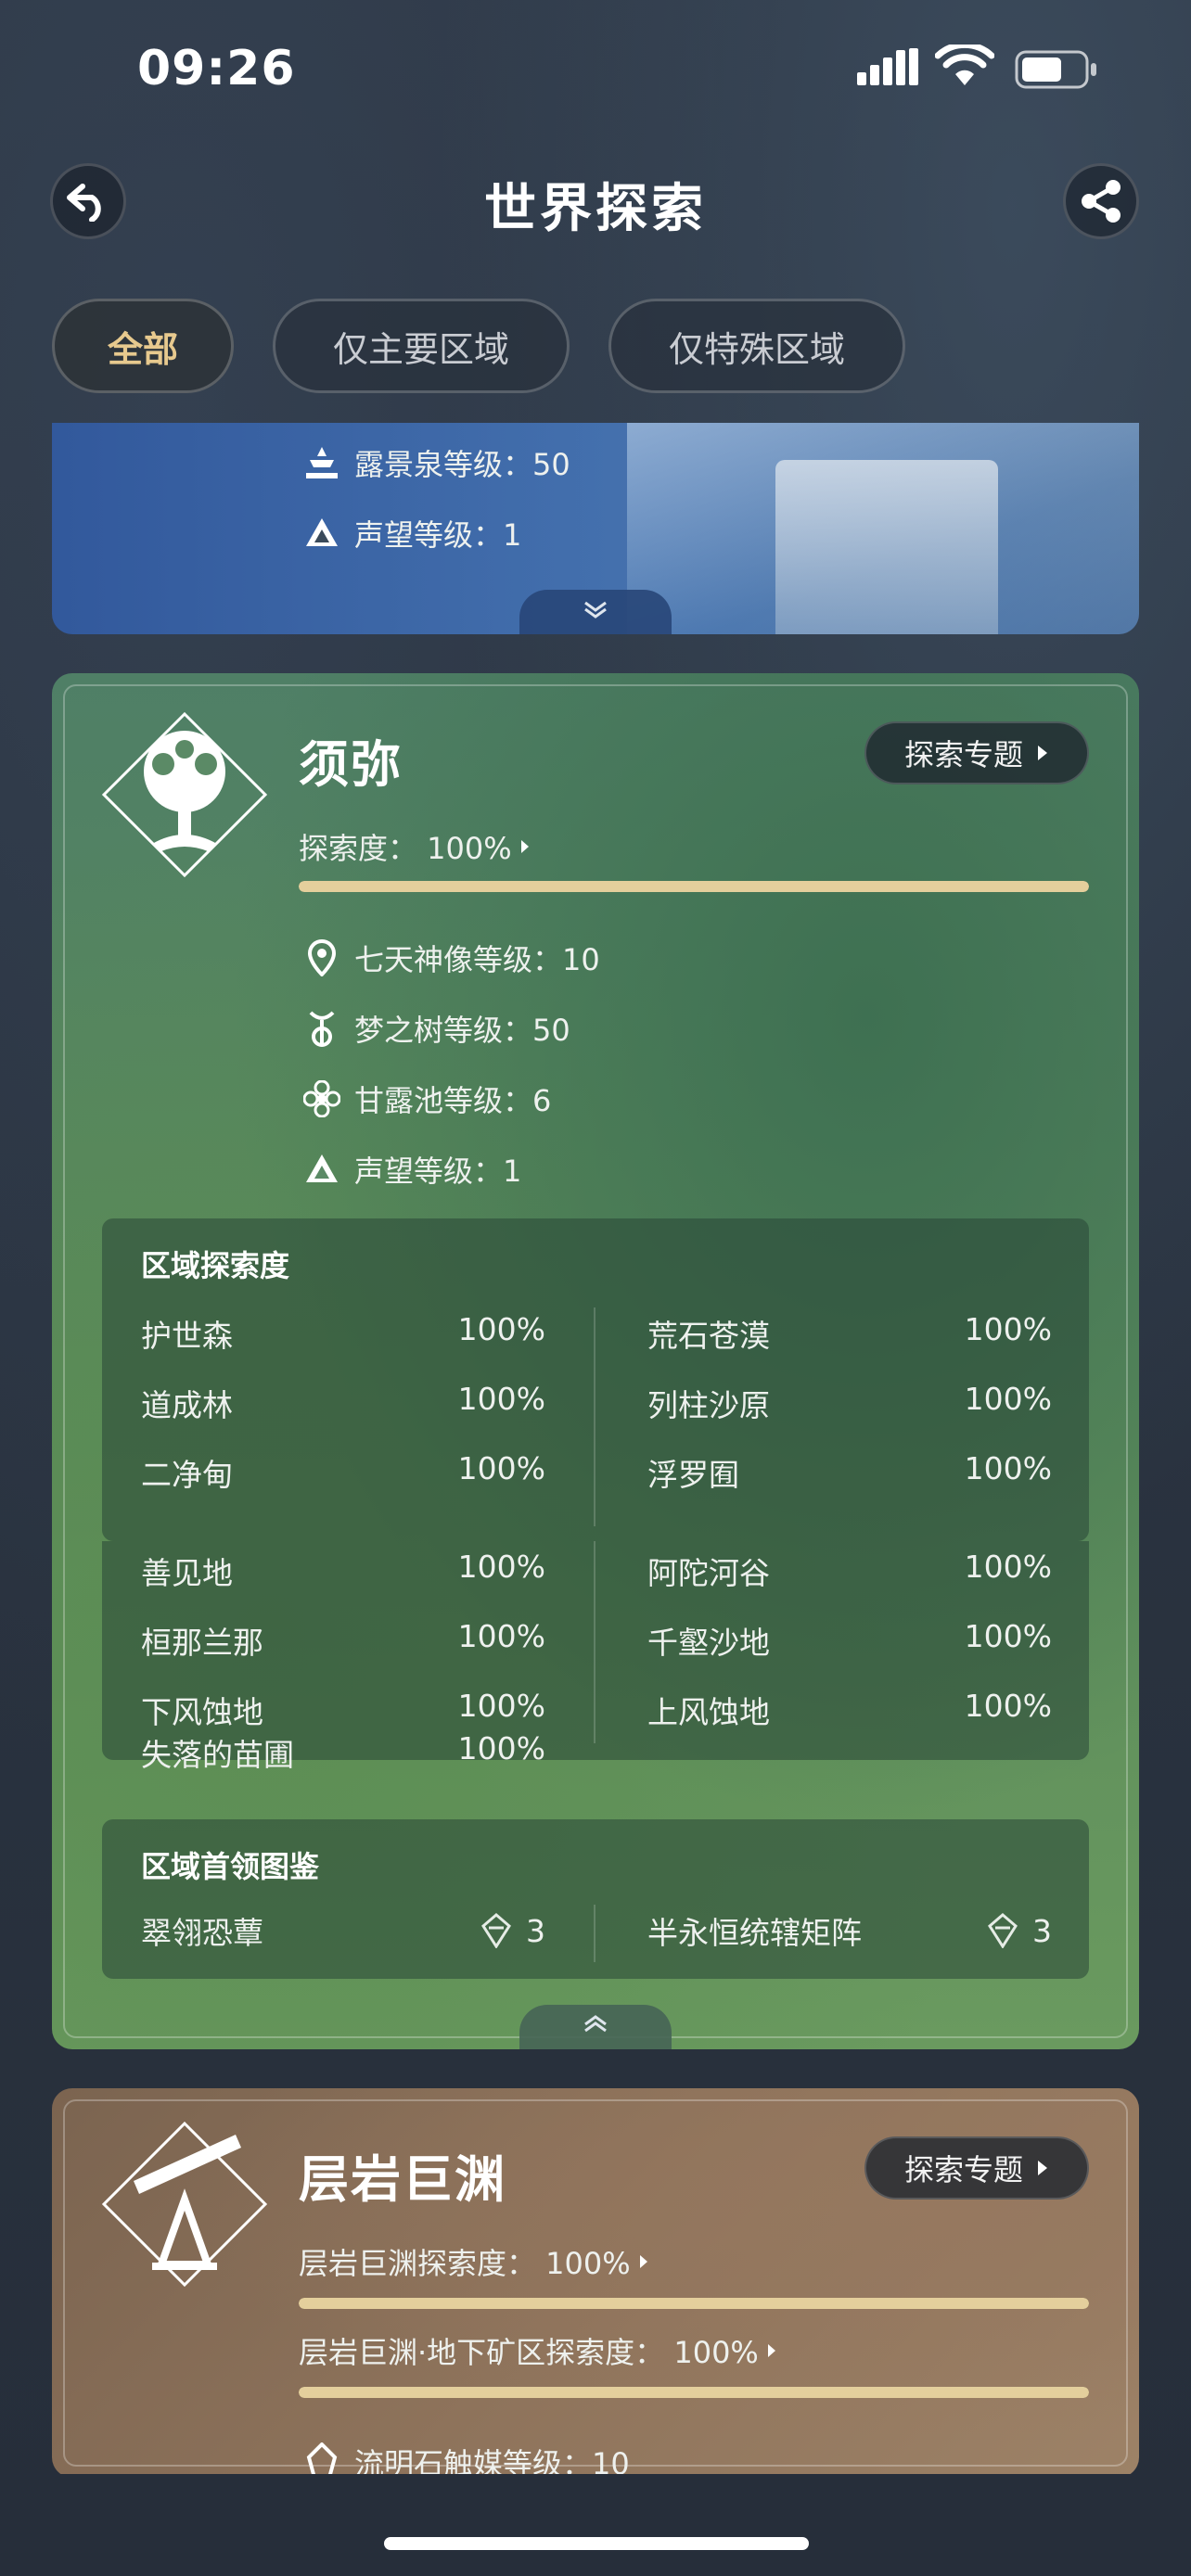  I want to click on area-row: 列柱沙原 100%, so click(849, 1403).